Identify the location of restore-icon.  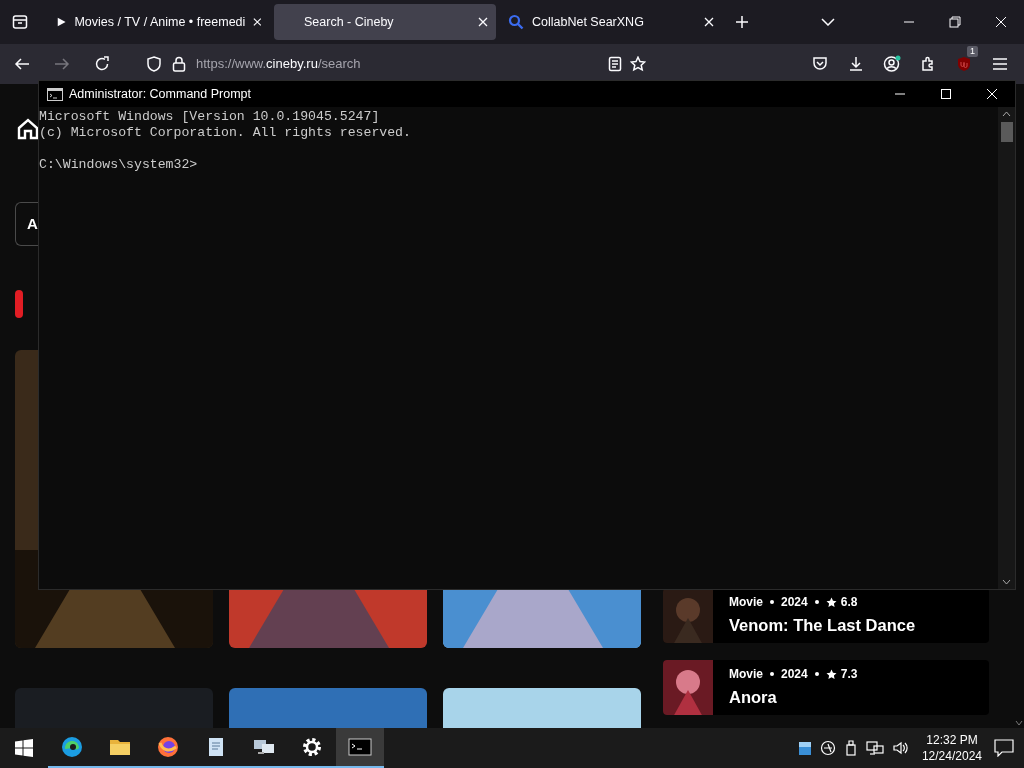
(955, 22).